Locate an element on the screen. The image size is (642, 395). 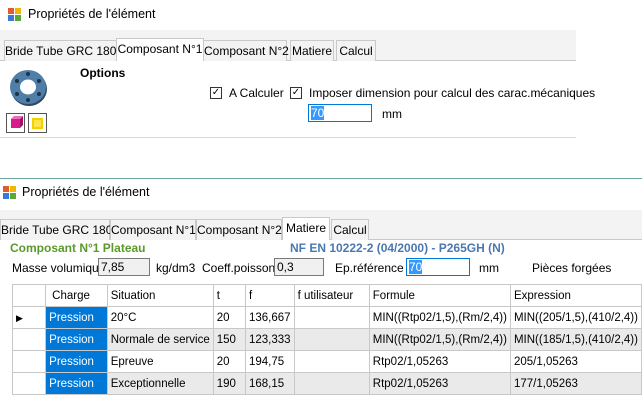
row-selector-current: ▶ is located at coordinates (29, 317).